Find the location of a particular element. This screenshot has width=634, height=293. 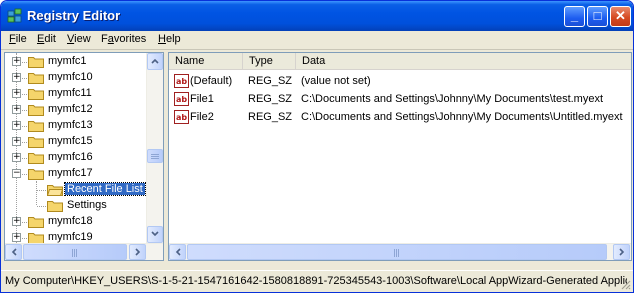

resize-grip-icon is located at coordinates (625, 284).